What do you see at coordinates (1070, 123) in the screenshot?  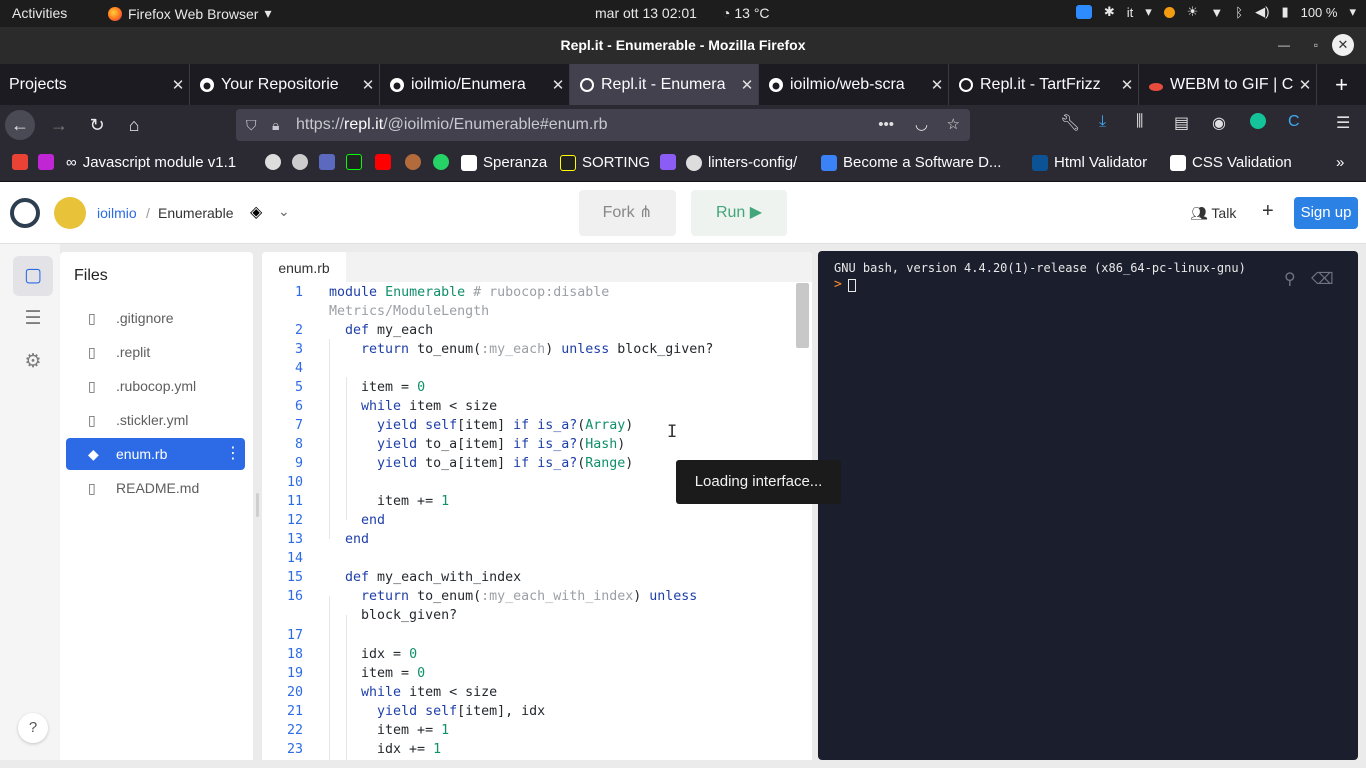 I see `wrench-icon: 🔧︎` at bounding box center [1070, 123].